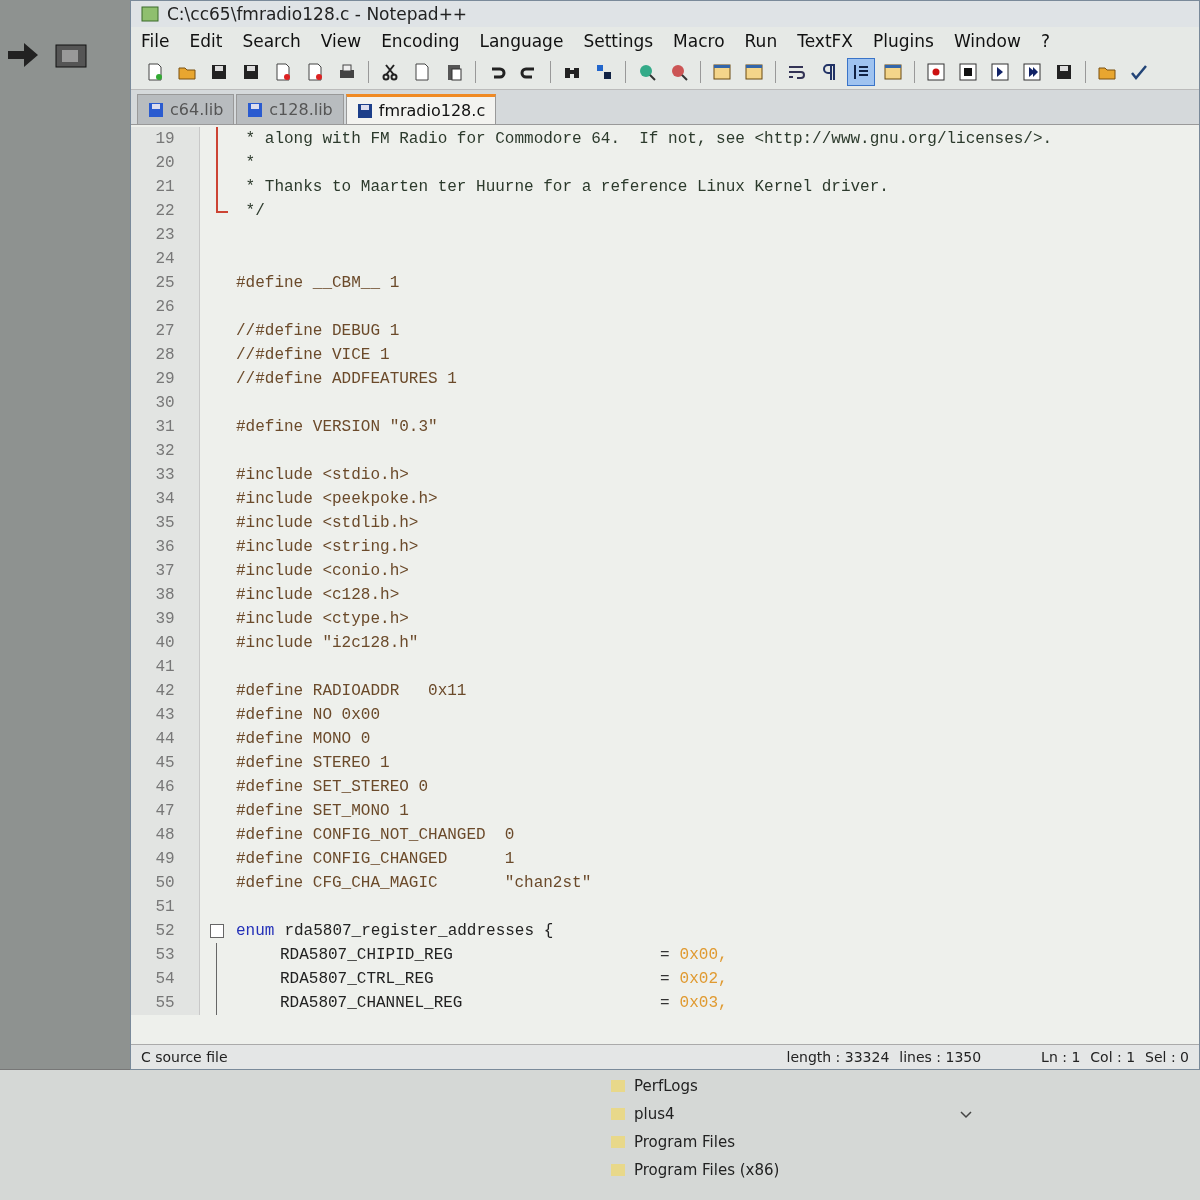 The width and height of the screenshot is (1200, 1200). Describe the element at coordinates (165, 979) in the screenshot. I see `line-number: 54` at that location.